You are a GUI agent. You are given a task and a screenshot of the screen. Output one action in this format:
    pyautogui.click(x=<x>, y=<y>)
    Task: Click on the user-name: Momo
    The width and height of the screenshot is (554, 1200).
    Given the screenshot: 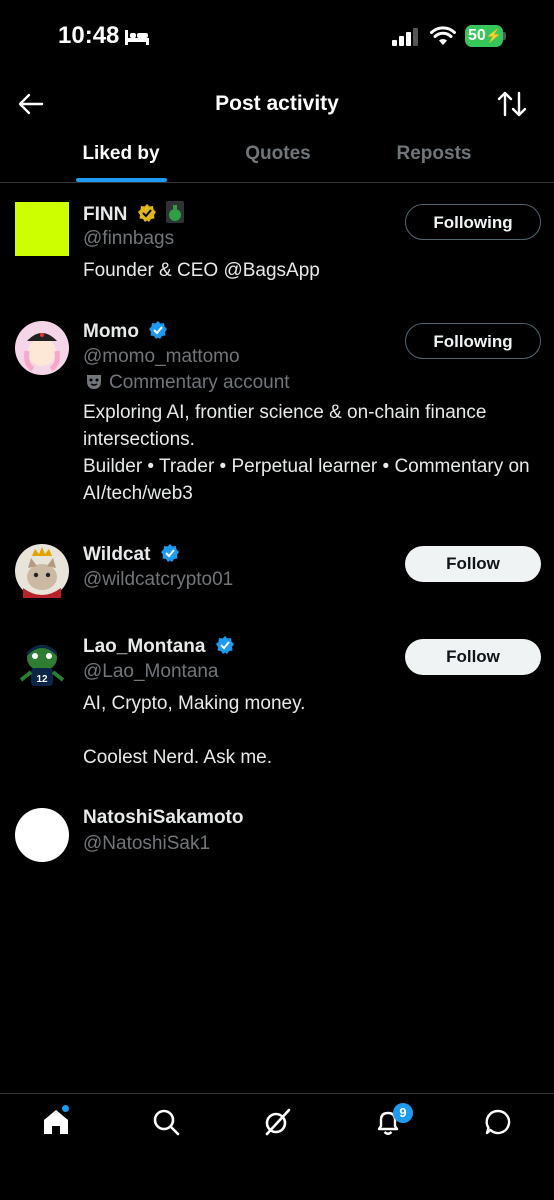 What is the action you would take?
    pyautogui.click(x=125, y=331)
    